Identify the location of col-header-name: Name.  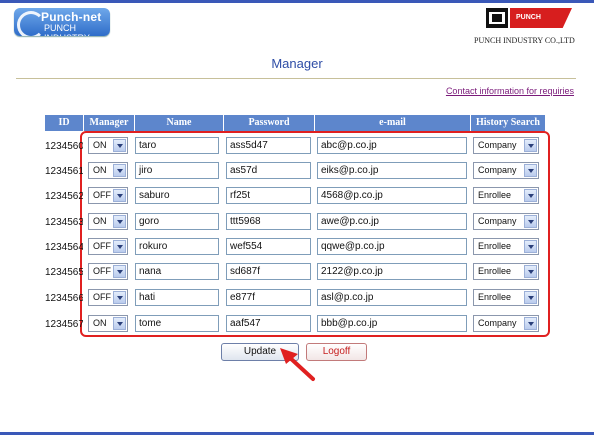
(179, 123).